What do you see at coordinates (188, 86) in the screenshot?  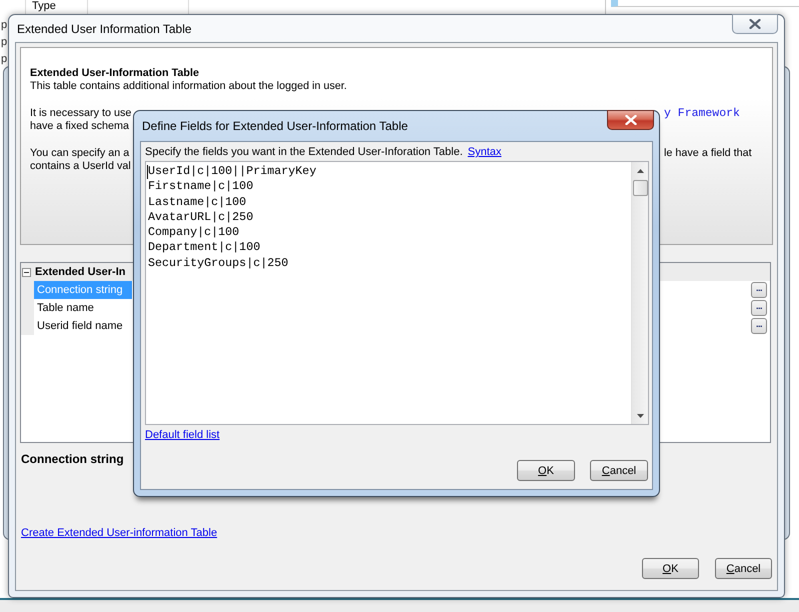 I see `info-description: This table contains additional information about the logged in user.` at bounding box center [188, 86].